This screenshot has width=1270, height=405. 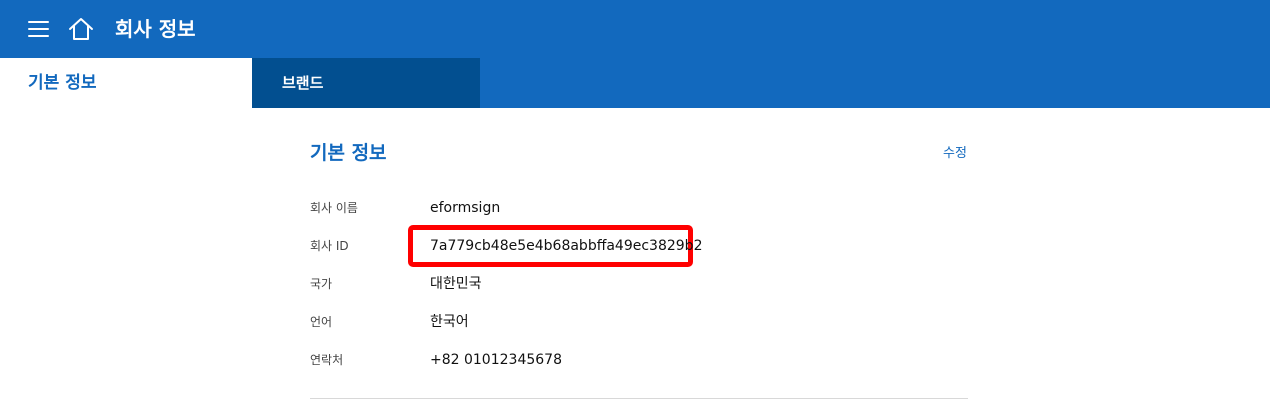 I want to click on tab-basic-info: 기본 정보, so click(x=126, y=83).